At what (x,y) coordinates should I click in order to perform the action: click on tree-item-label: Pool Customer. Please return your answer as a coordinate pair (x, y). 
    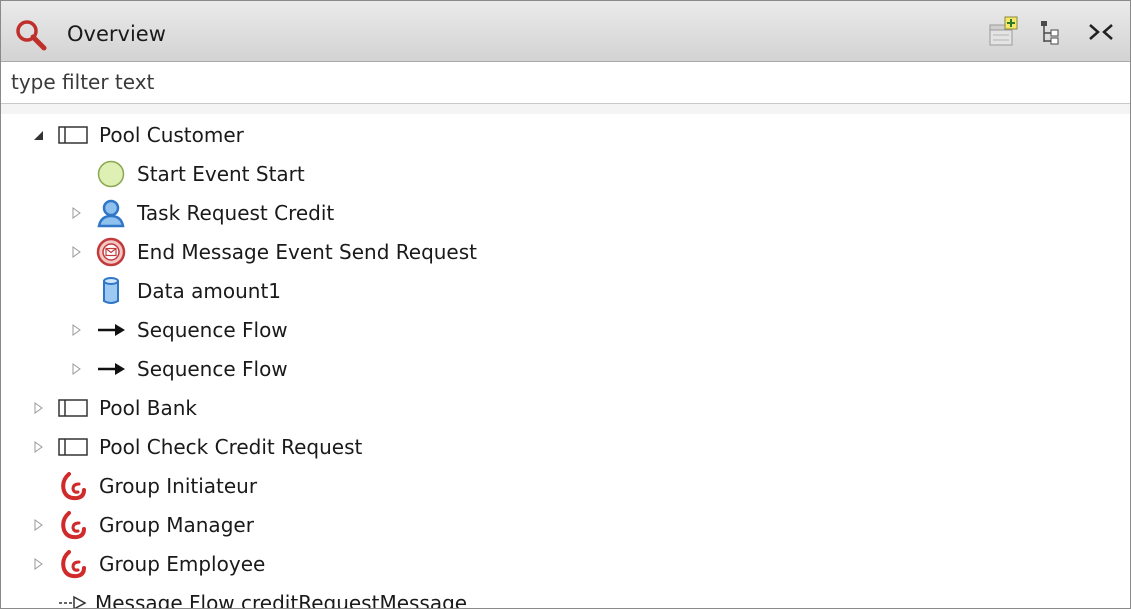
    Looking at the image, I should click on (171, 135).